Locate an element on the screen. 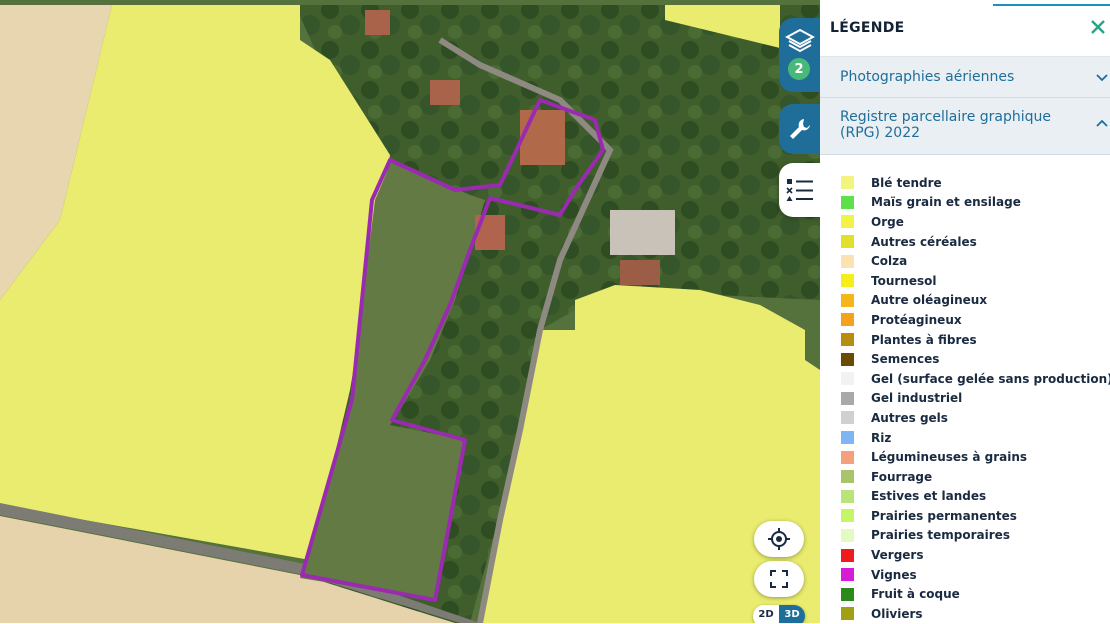 This screenshot has width=1110, height=624. wrench-icon is located at coordinates (800, 129).